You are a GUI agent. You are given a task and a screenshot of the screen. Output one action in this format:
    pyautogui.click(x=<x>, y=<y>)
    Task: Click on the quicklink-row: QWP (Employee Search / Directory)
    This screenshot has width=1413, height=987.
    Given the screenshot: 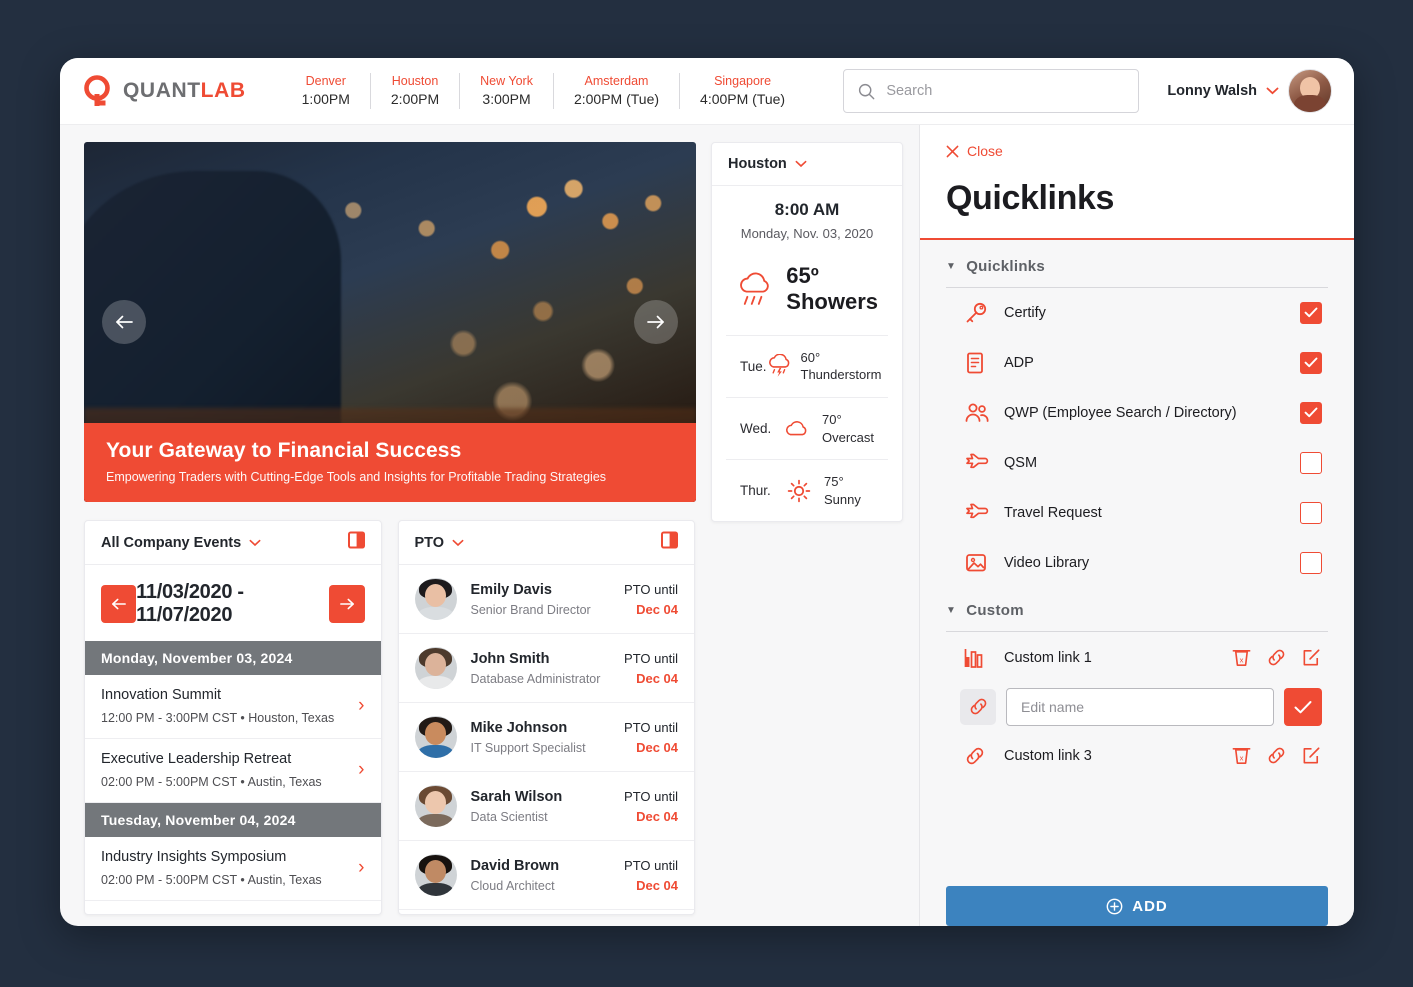 What is the action you would take?
    pyautogui.click(x=1137, y=413)
    